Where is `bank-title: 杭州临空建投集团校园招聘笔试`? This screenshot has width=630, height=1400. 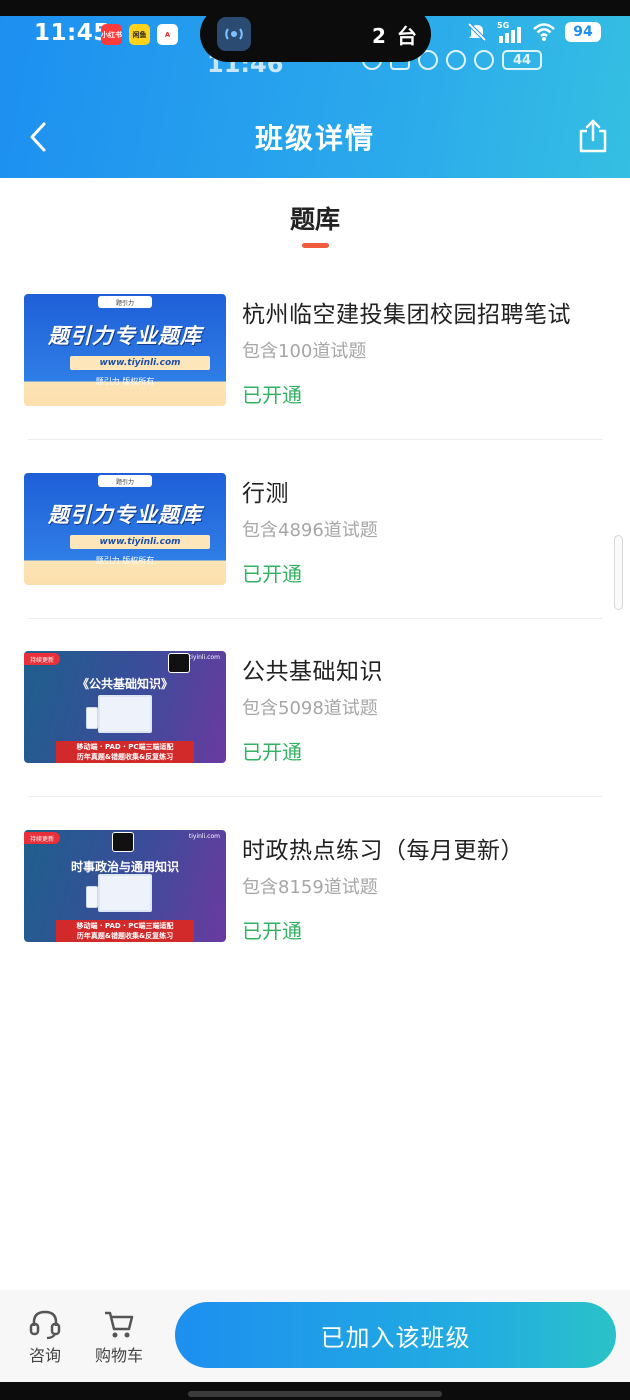 bank-title: 杭州临空建投集团校园招聘笔试 is located at coordinates (406, 315).